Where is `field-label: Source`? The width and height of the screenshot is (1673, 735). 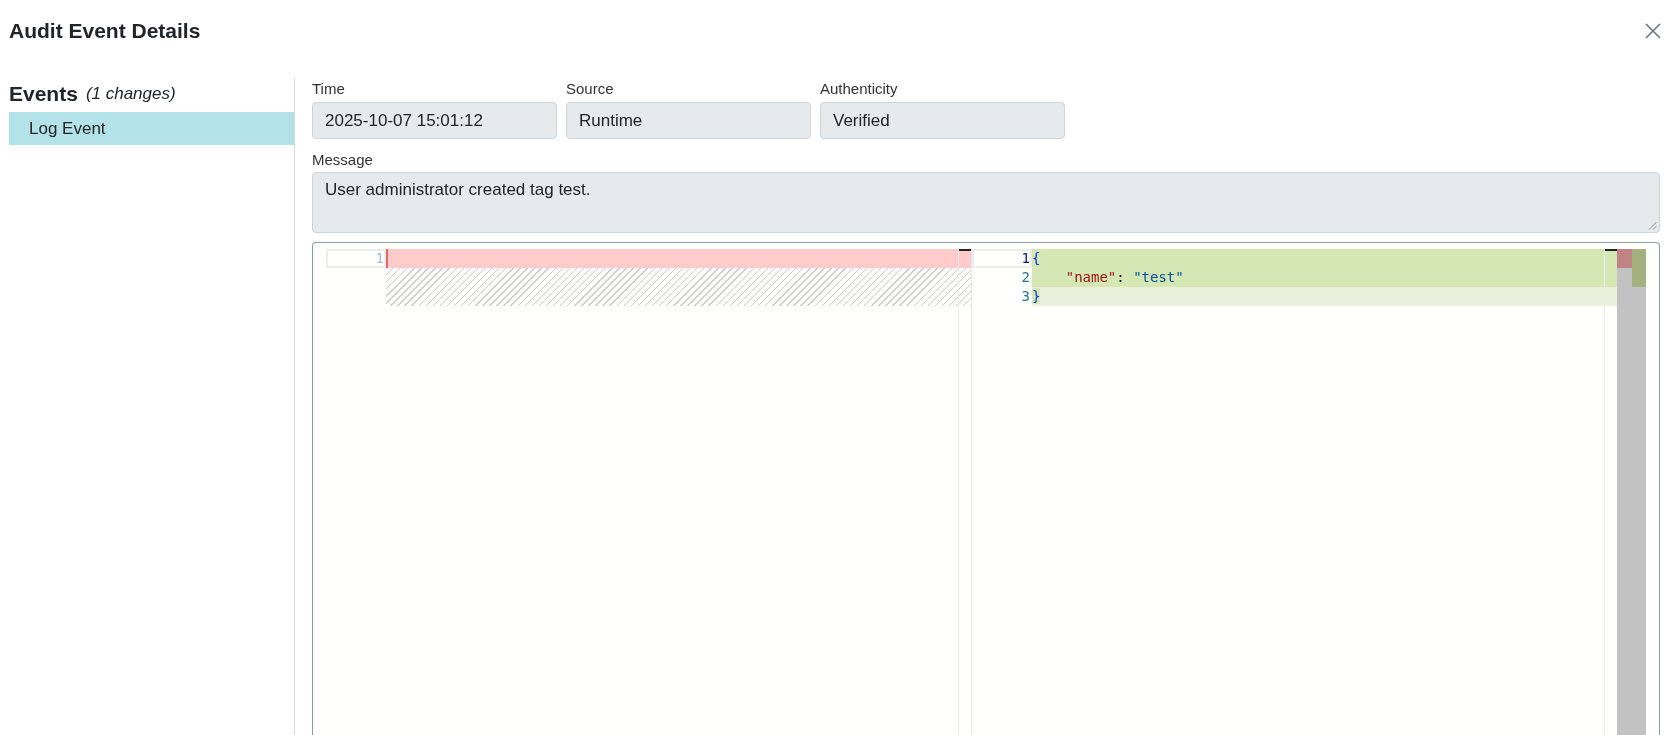
field-label: Source is located at coordinates (590, 89).